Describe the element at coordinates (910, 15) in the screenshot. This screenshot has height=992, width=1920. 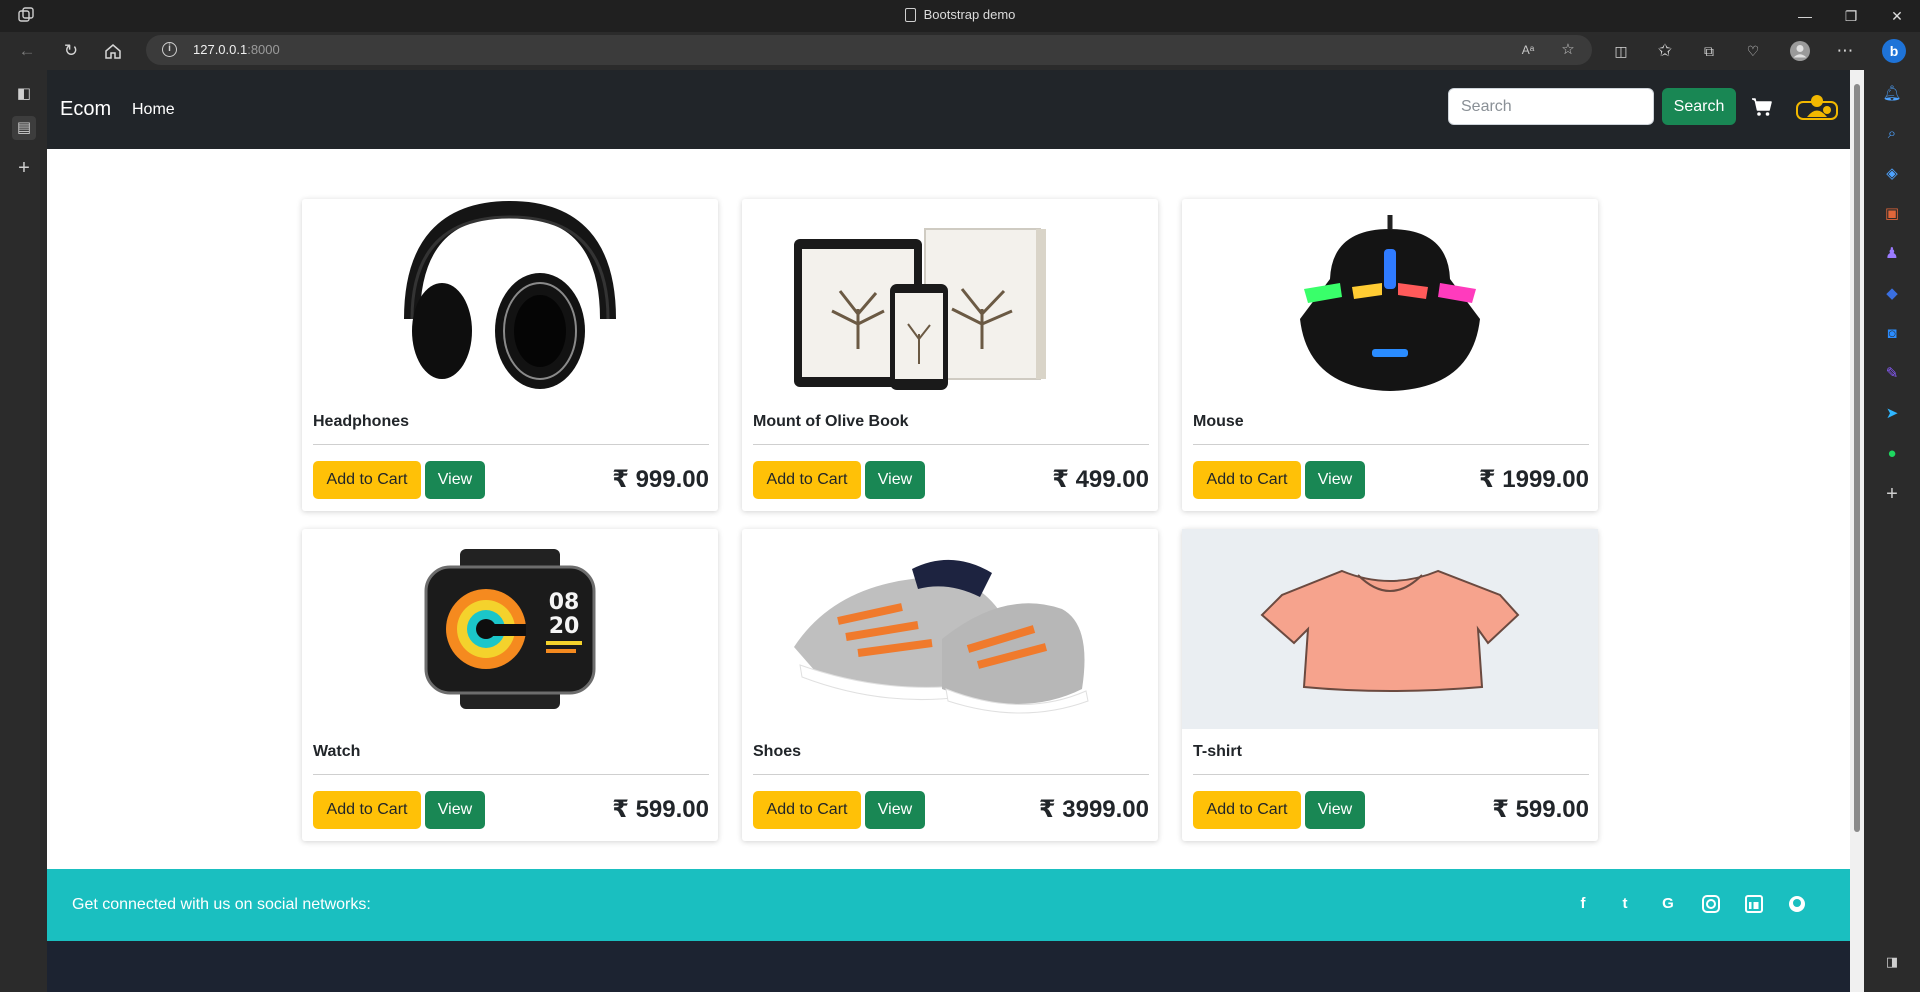
I see `page-document-icon` at that location.